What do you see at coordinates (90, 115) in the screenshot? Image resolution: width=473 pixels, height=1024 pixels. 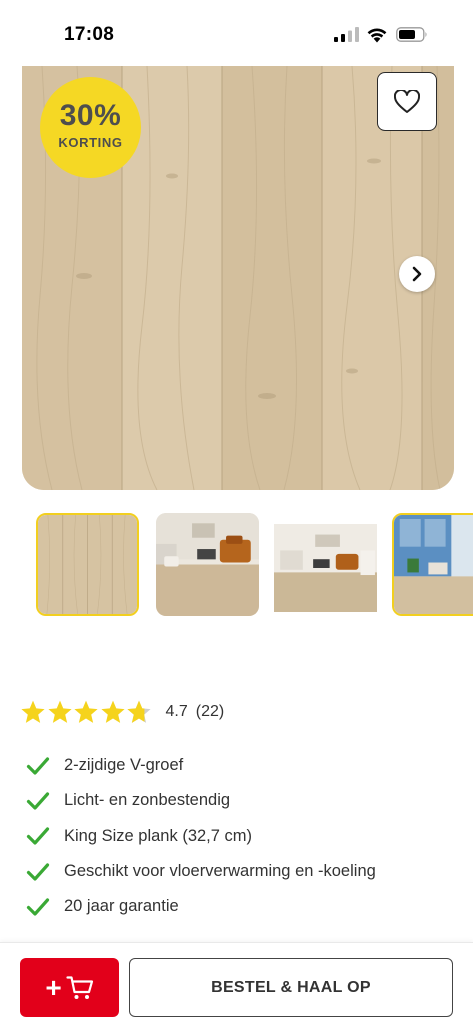 I see `discount-percent: 30%` at bounding box center [90, 115].